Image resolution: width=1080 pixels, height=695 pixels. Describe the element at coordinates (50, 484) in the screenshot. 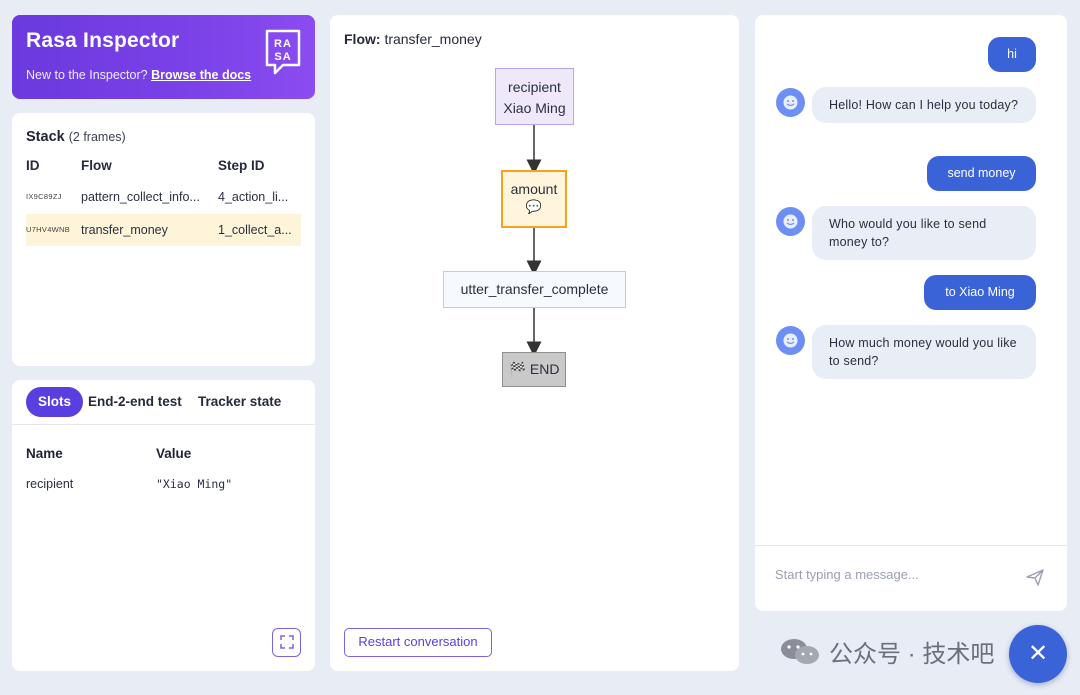

I see `slot-name: recipient` at that location.